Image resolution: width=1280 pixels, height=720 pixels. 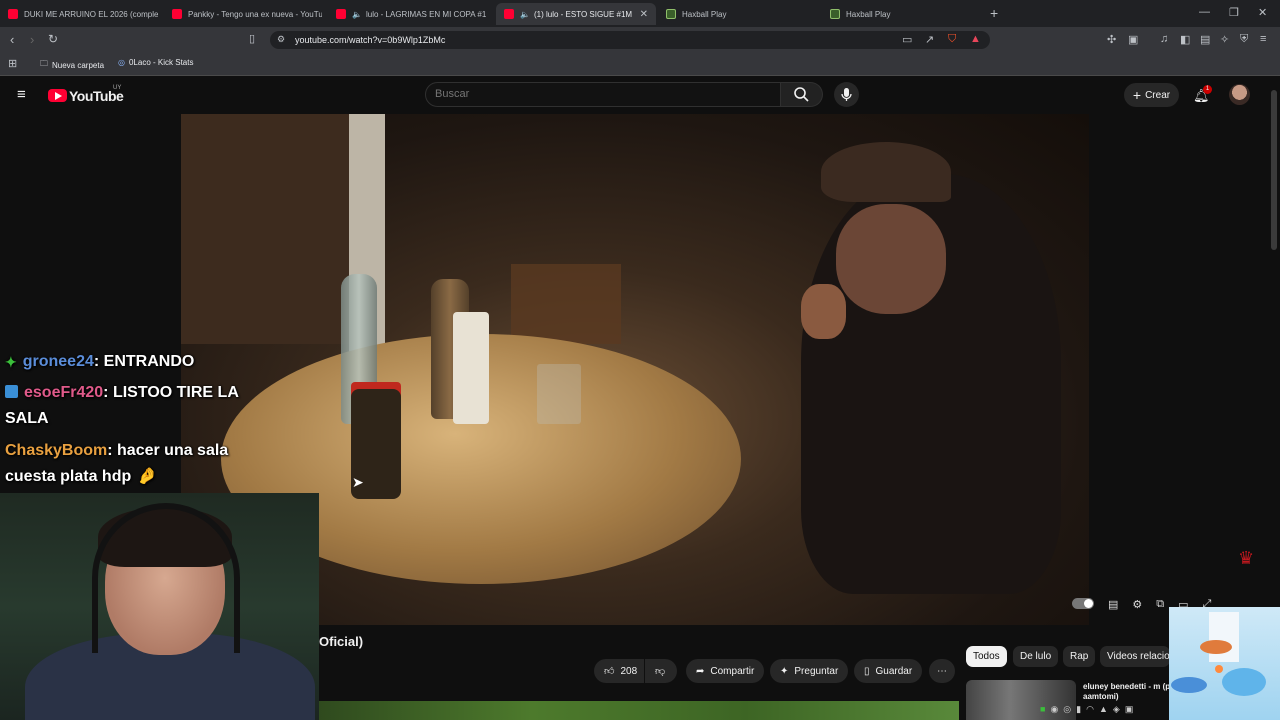 I want to click on new-tab-button: +, so click(x=994, y=13).